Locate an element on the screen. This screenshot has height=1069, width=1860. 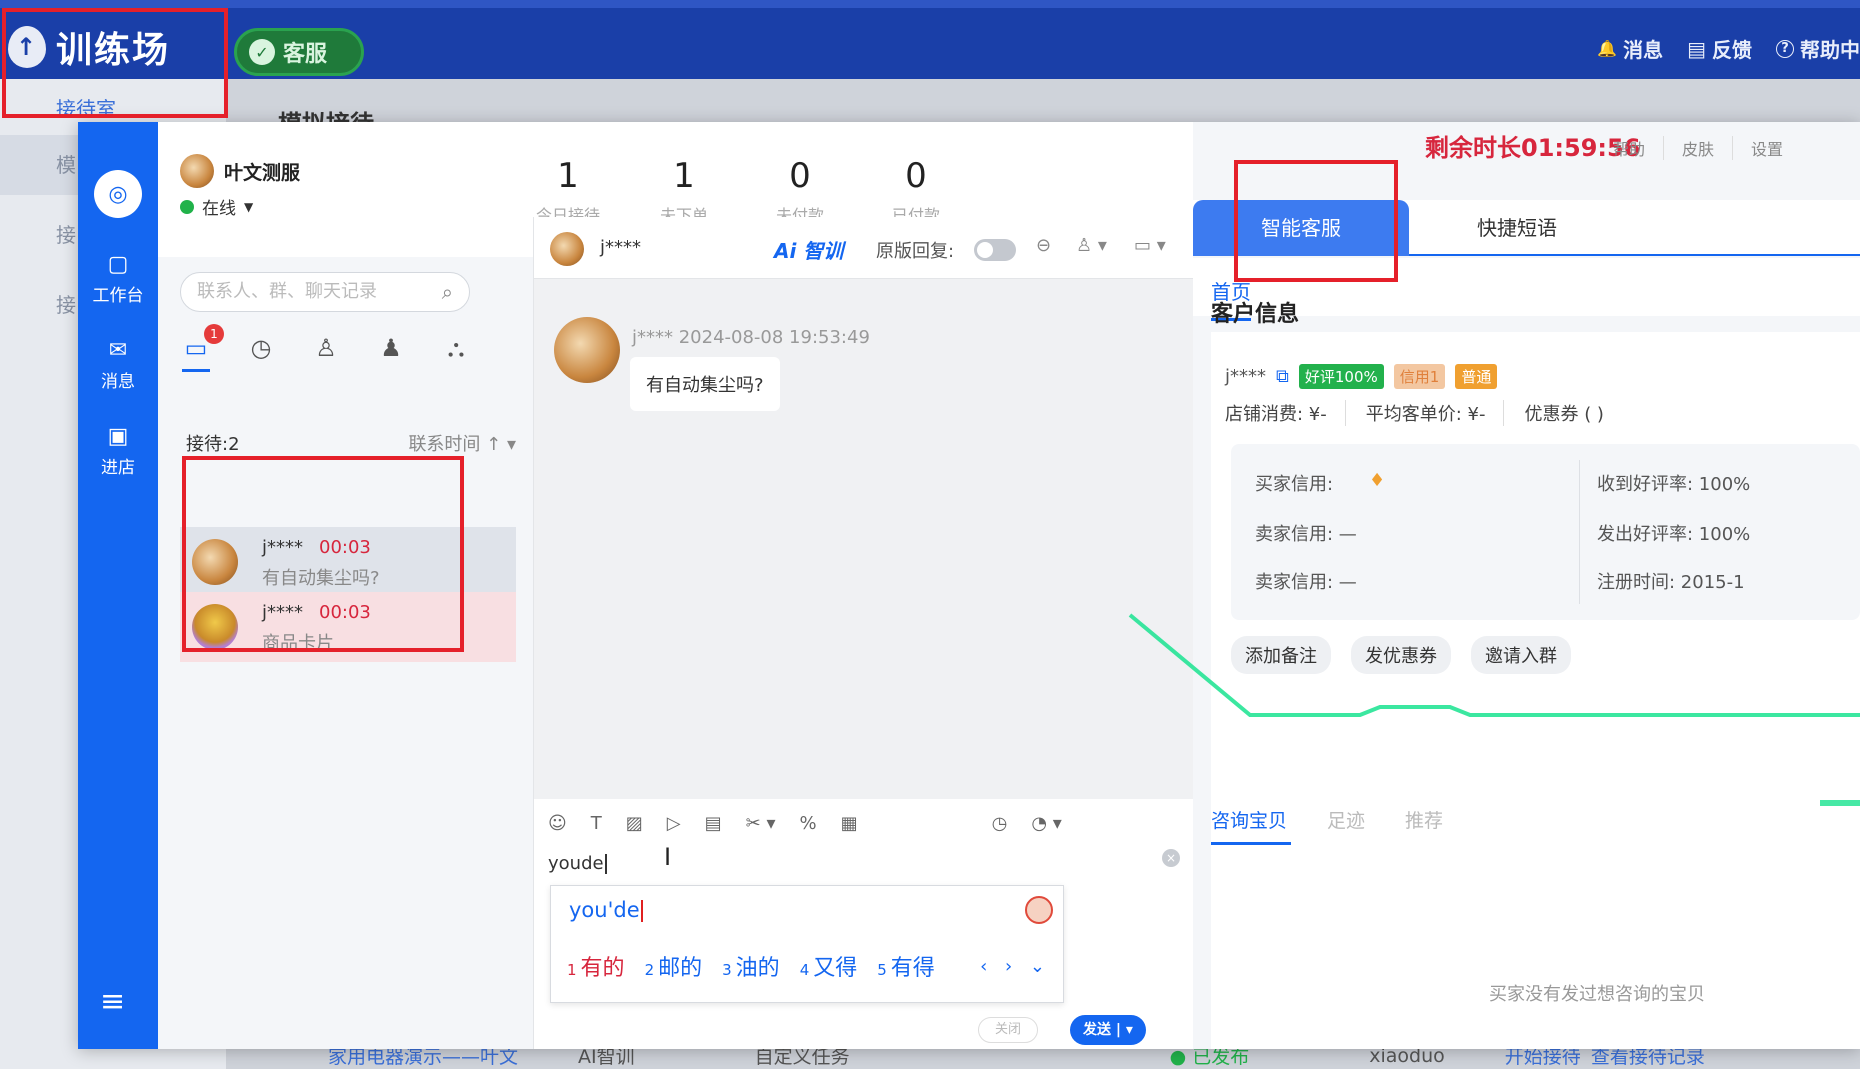
help-link: 帮助 is located at coordinates (1639, 148).